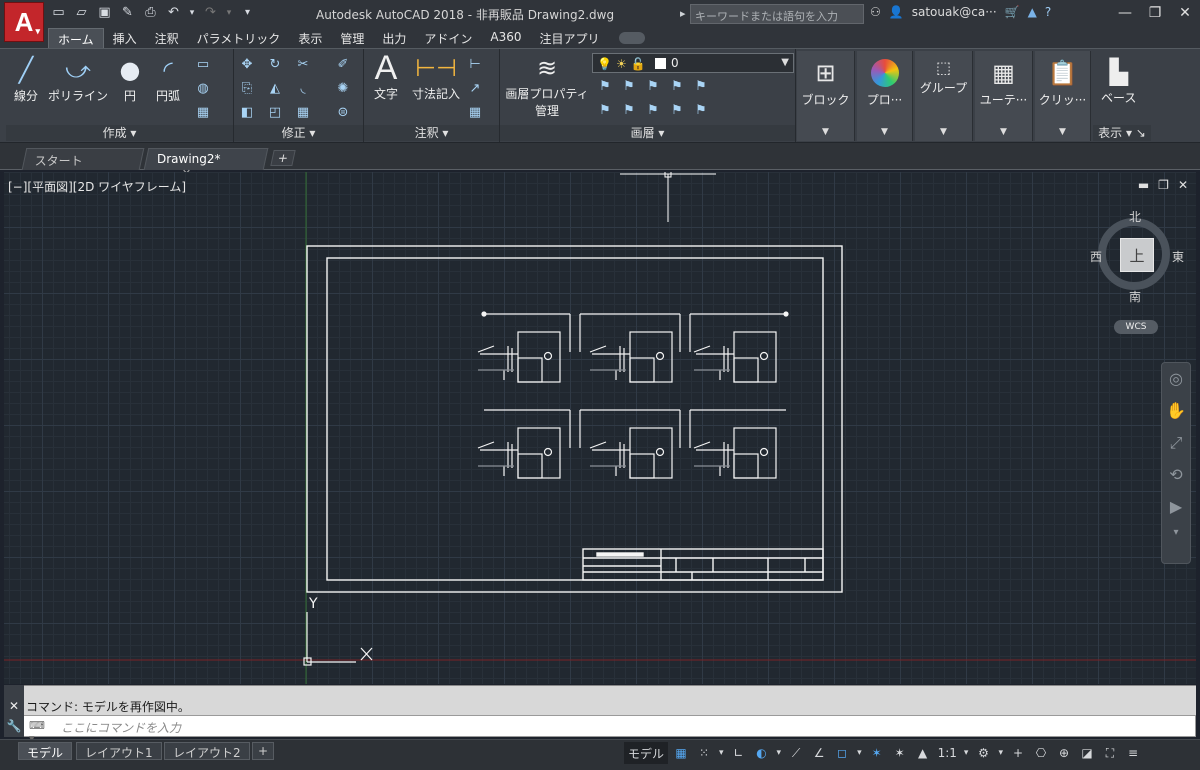  Describe the element at coordinates (283, 158) in the screenshot. I see `new-tab-button: +` at that location.